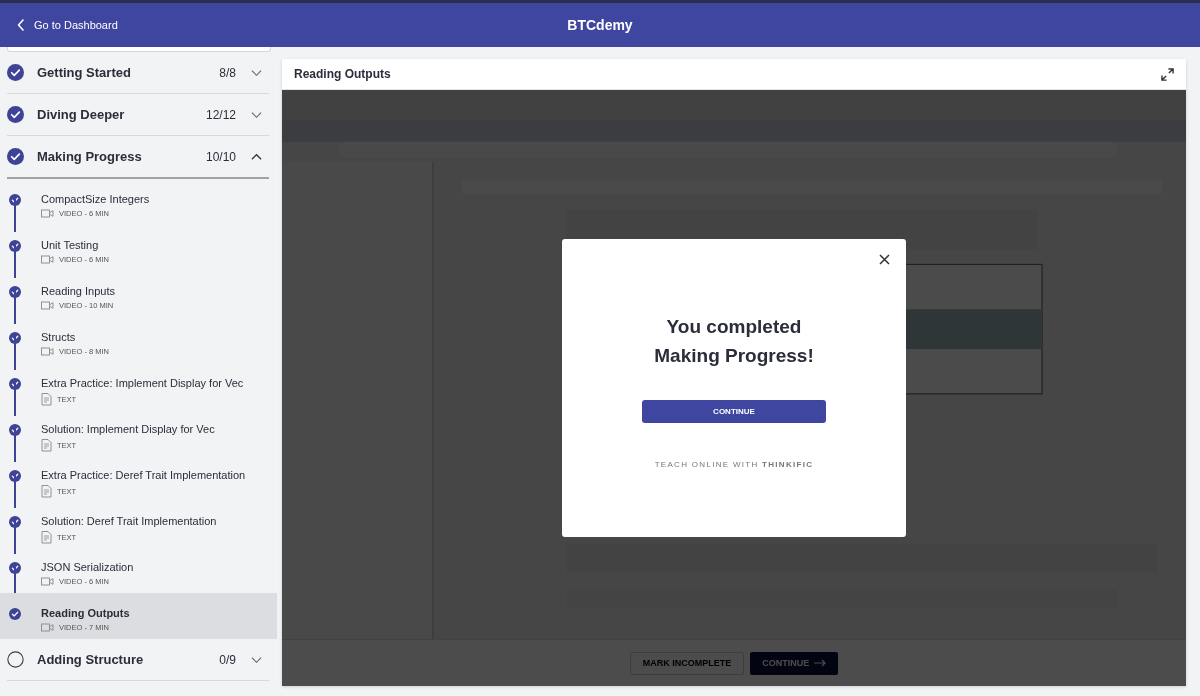  I want to click on section-header: Making Progress 10/10, so click(138, 157).